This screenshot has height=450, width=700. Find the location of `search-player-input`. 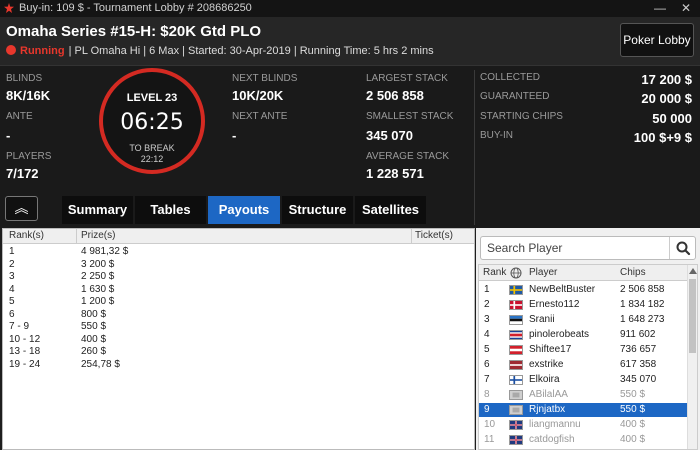

search-player-input is located at coordinates (572, 248).